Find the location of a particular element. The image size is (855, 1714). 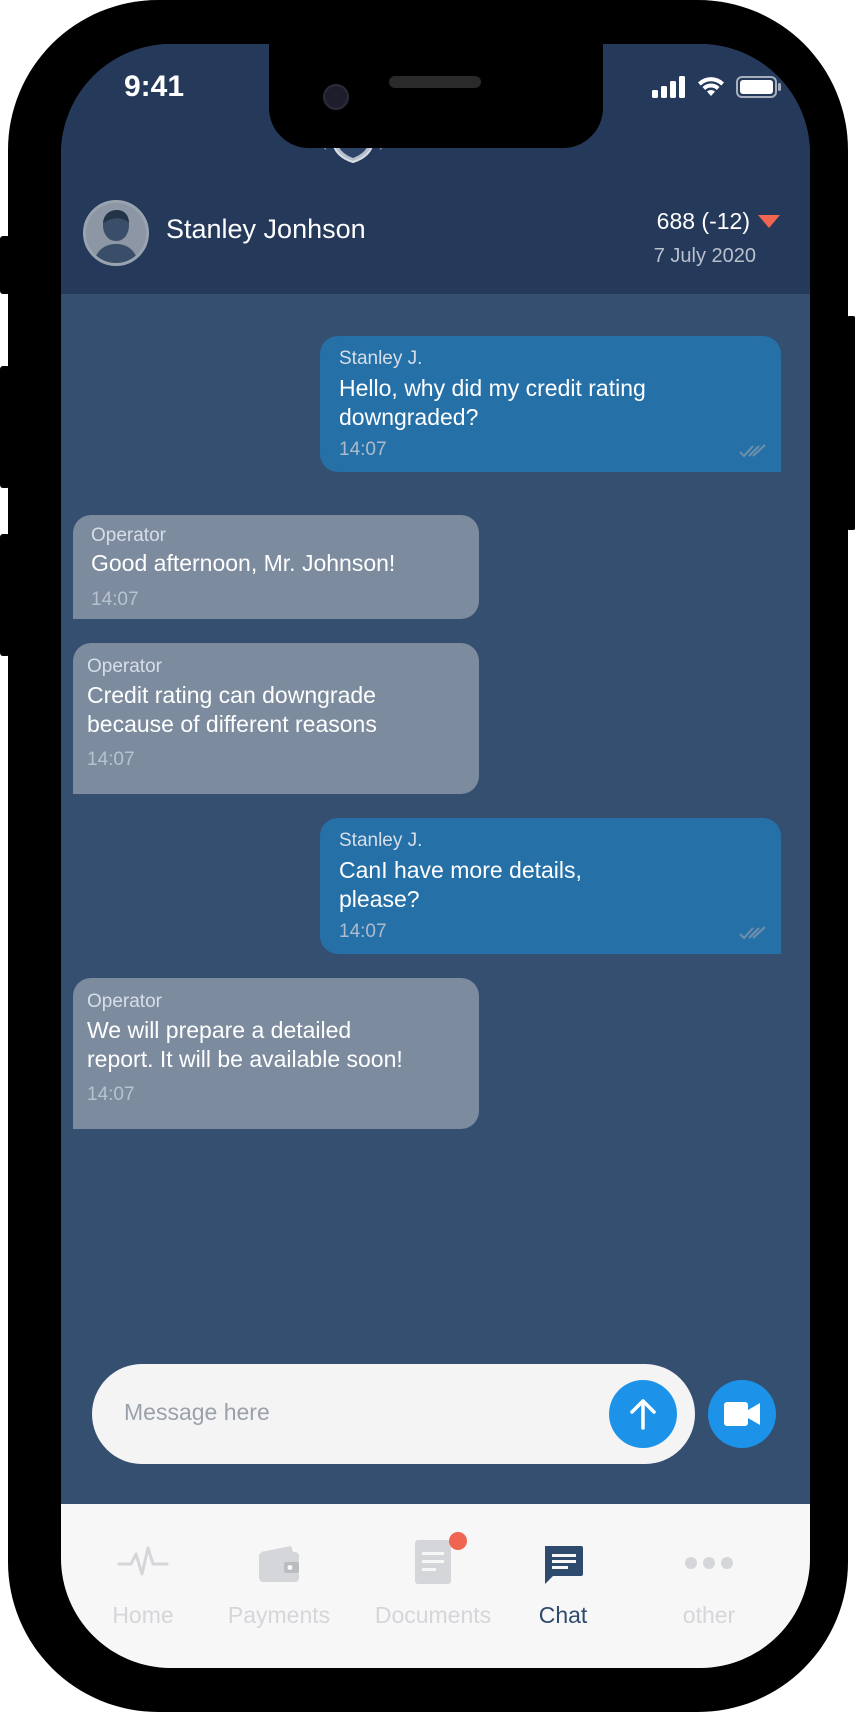

tab-chat: Chat is located at coordinates (563, 1566).